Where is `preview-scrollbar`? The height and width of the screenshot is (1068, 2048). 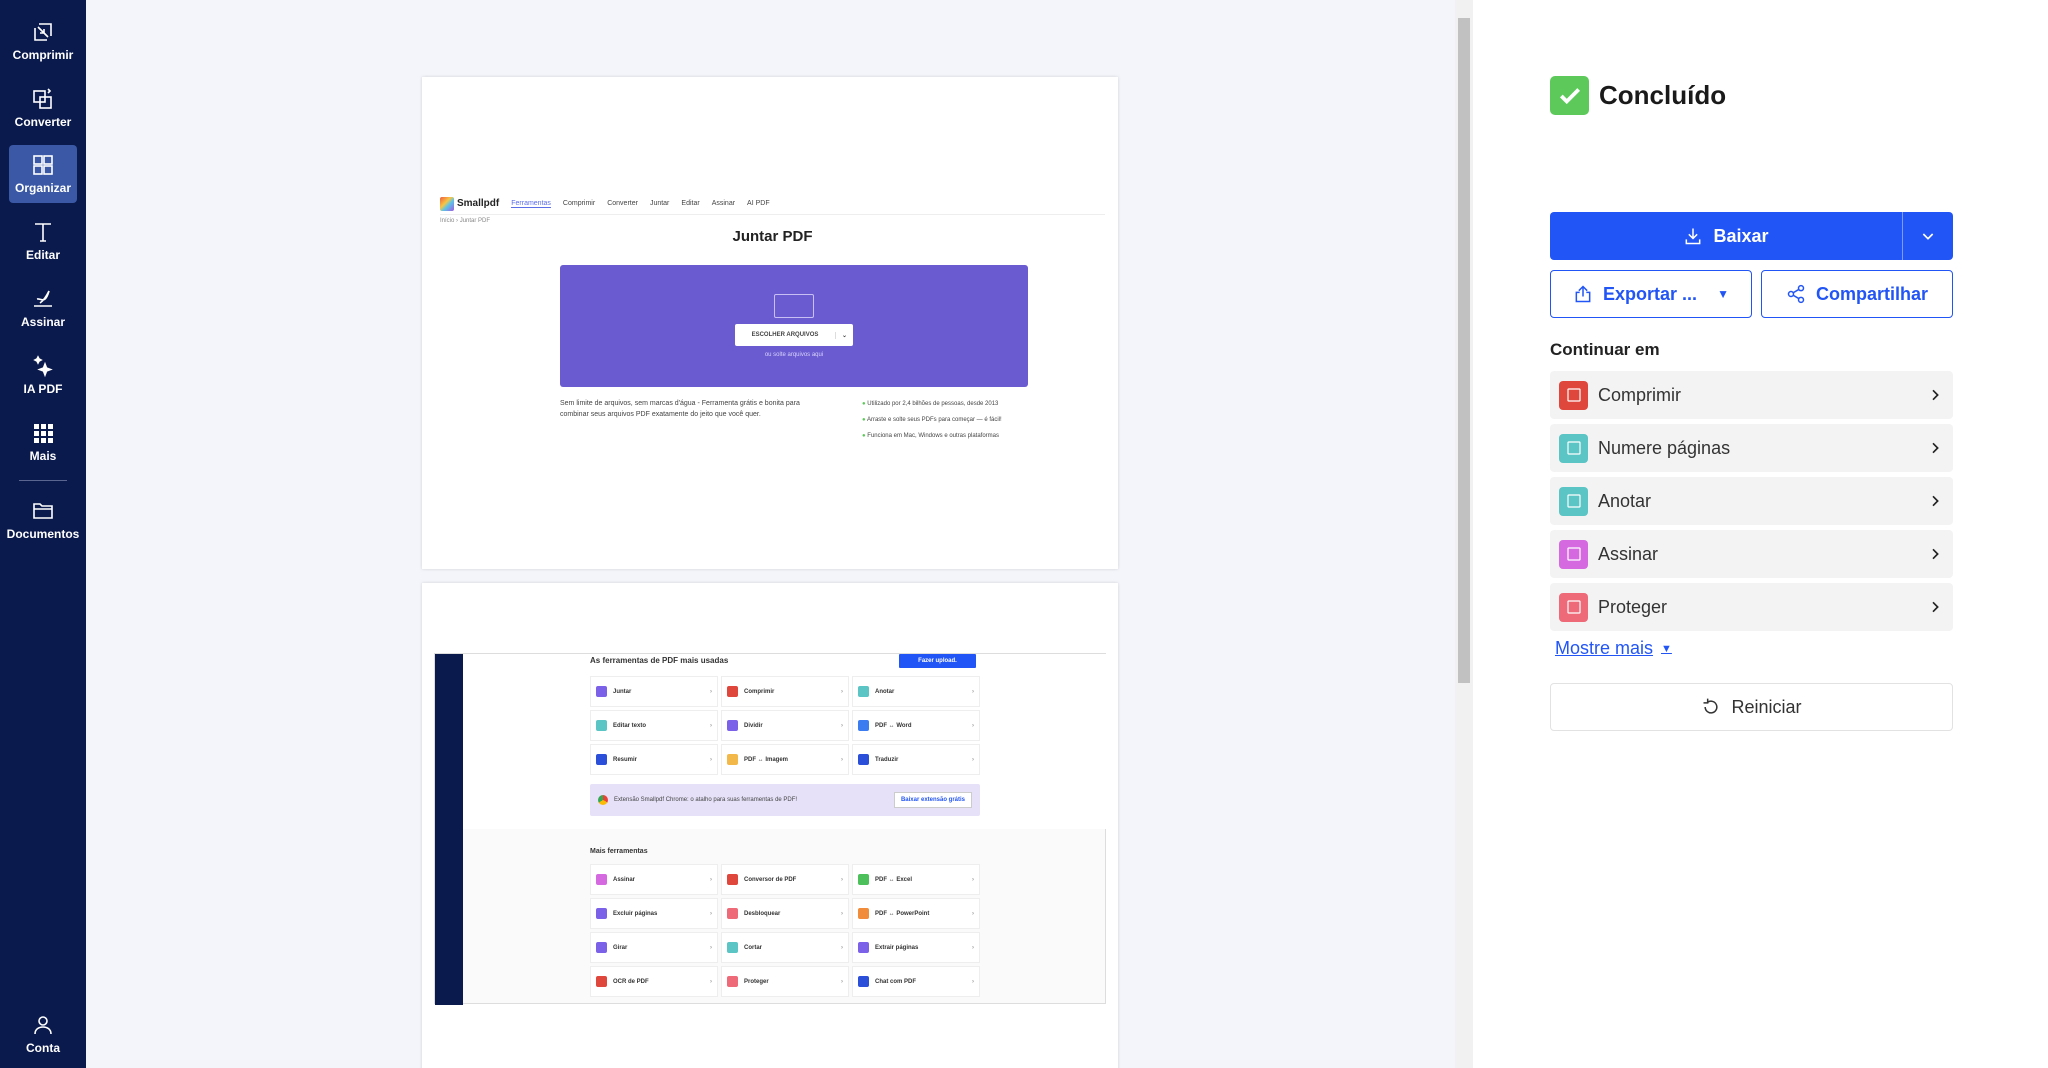 preview-scrollbar is located at coordinates (1464, 534).